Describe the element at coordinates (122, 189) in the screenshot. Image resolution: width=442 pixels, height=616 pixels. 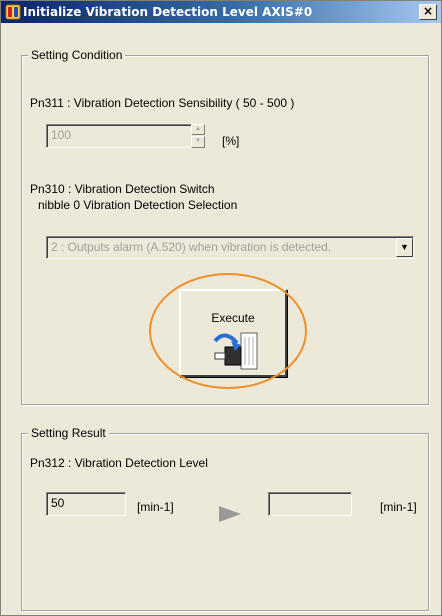
I see `pn310-label: Pn310 : Vibration Detection Switch` at that location.